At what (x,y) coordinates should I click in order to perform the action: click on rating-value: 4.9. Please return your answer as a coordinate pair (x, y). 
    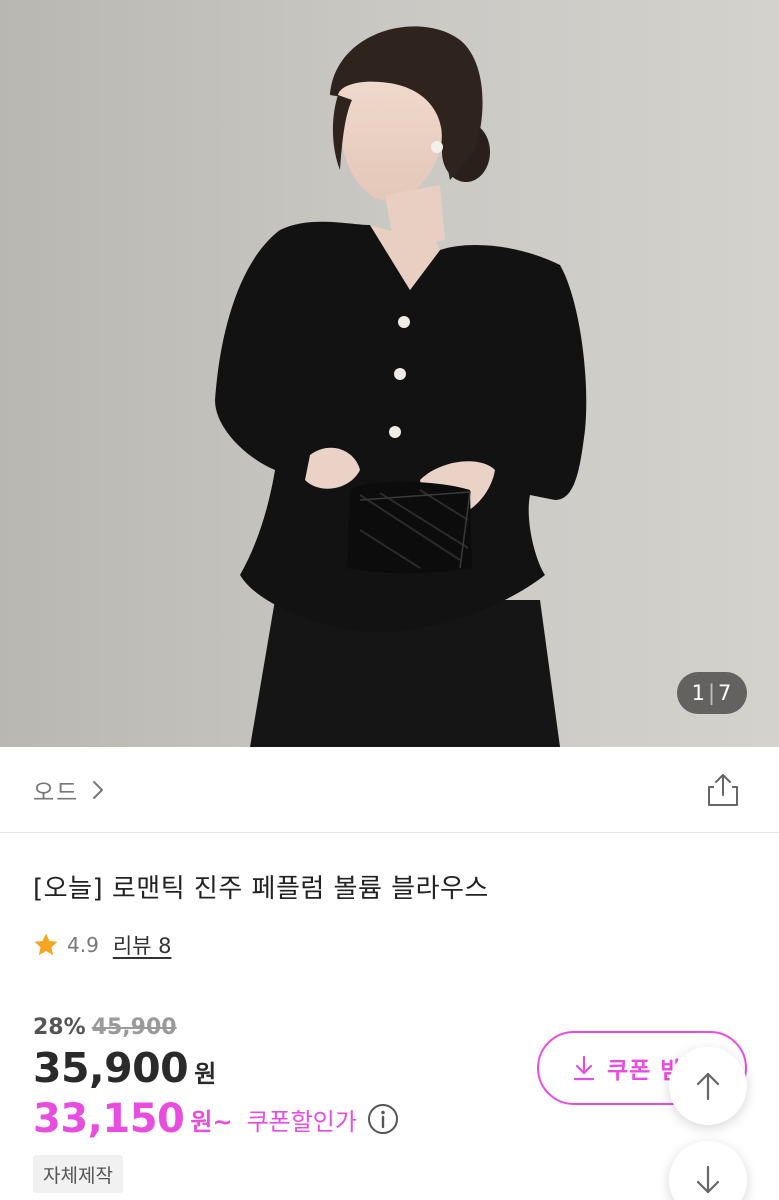
    Looking at the image, I should click on (83, 945).